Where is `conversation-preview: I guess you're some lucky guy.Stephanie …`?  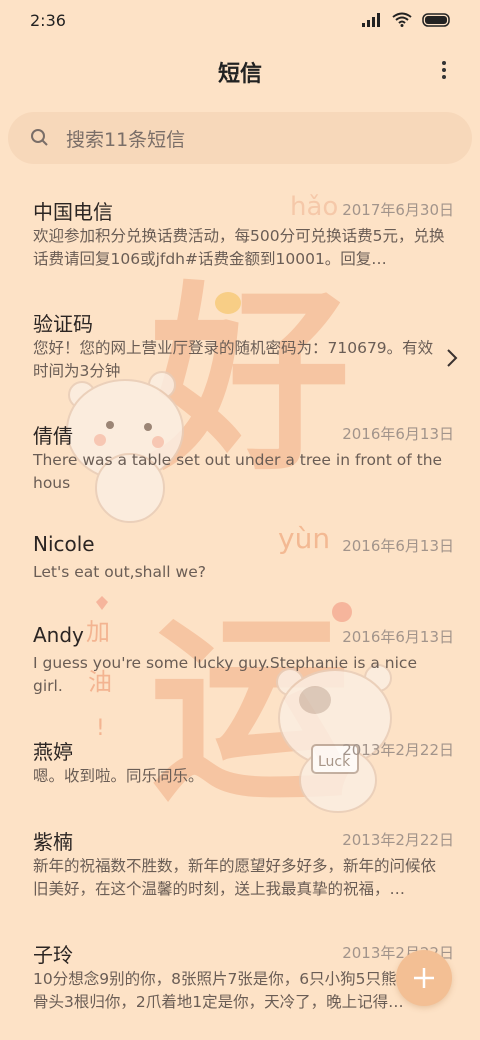 conversation-preview: I guess you're some lucky guy.Stephanie … is located at coordinates (225, 674).